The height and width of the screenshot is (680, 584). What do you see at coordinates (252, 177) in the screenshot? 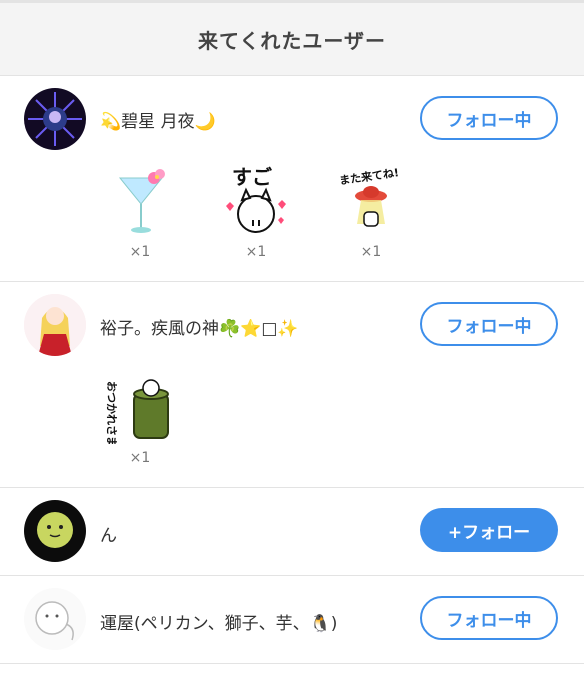
I see `gift-text: すご` at bounding box center [252, 177].